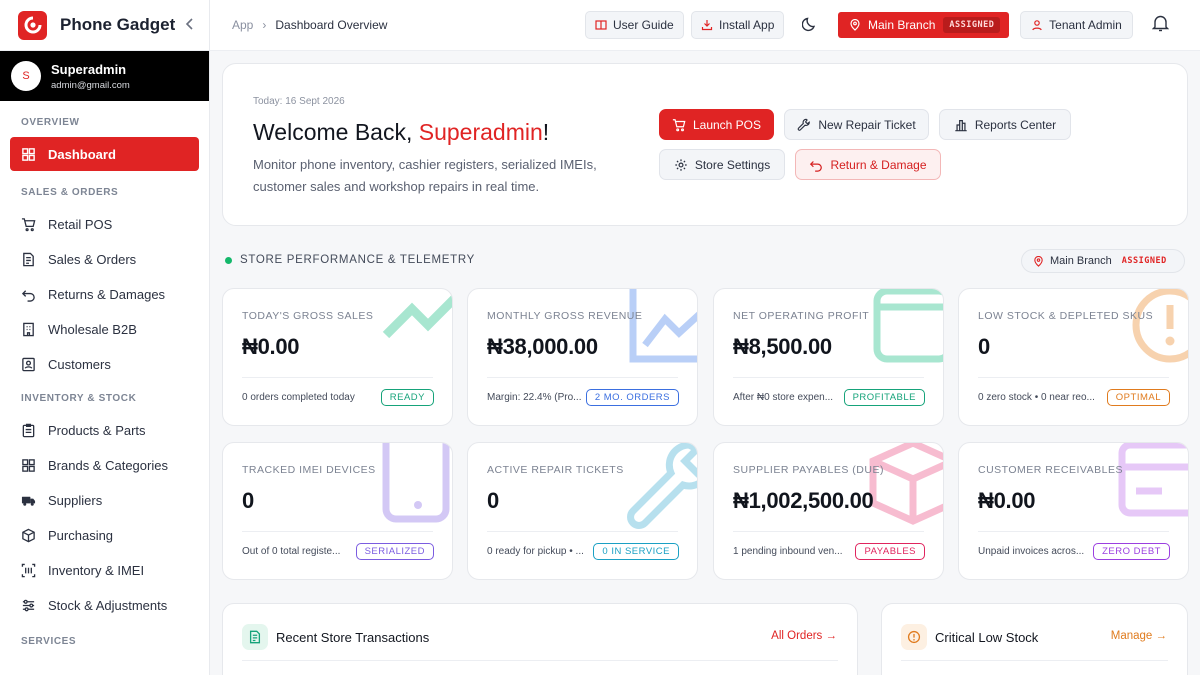  What do you see at coordinates (480, 132) in the screenshot?
I see `welcome-username: Superadmin` at bounding box center [480, 132].